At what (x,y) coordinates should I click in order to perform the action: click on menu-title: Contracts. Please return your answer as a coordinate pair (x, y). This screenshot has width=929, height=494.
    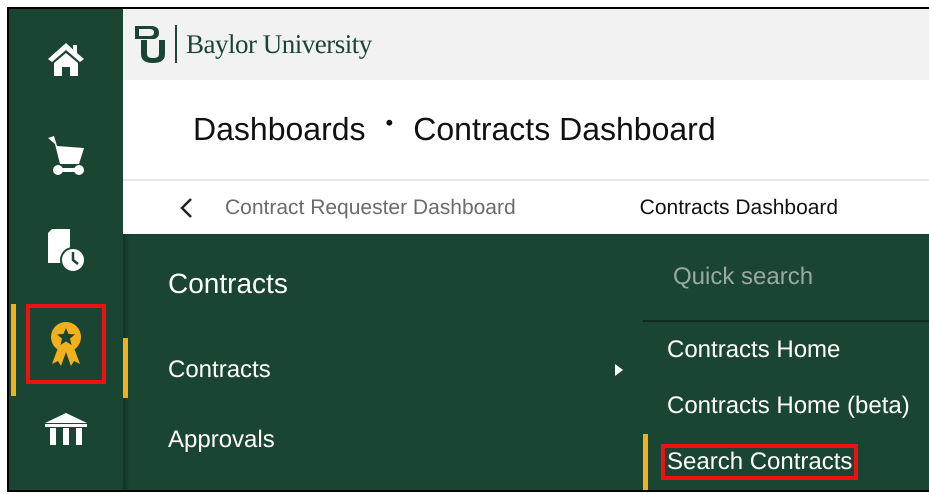
    Looking at the image, I should click on (228, 284).